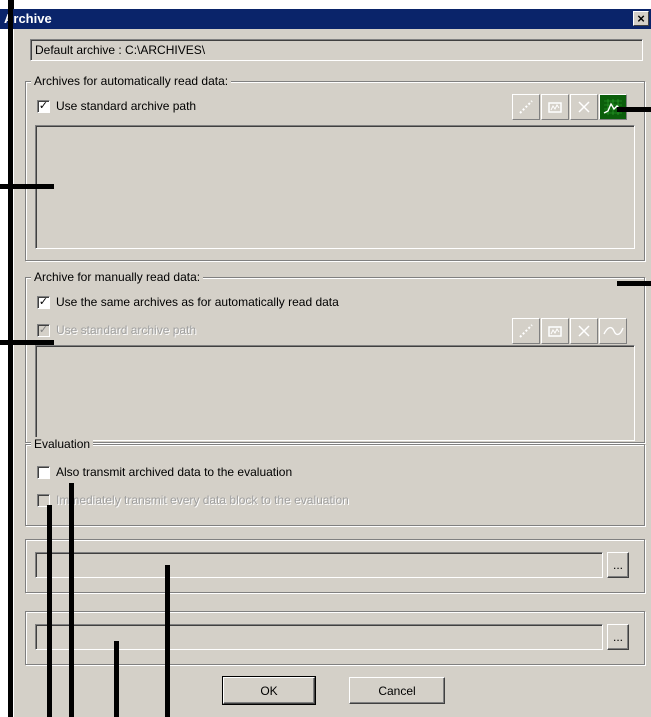  I want to click on default-archive-field: Default archive : C:\ARCHIVES\, so click(336, 50).